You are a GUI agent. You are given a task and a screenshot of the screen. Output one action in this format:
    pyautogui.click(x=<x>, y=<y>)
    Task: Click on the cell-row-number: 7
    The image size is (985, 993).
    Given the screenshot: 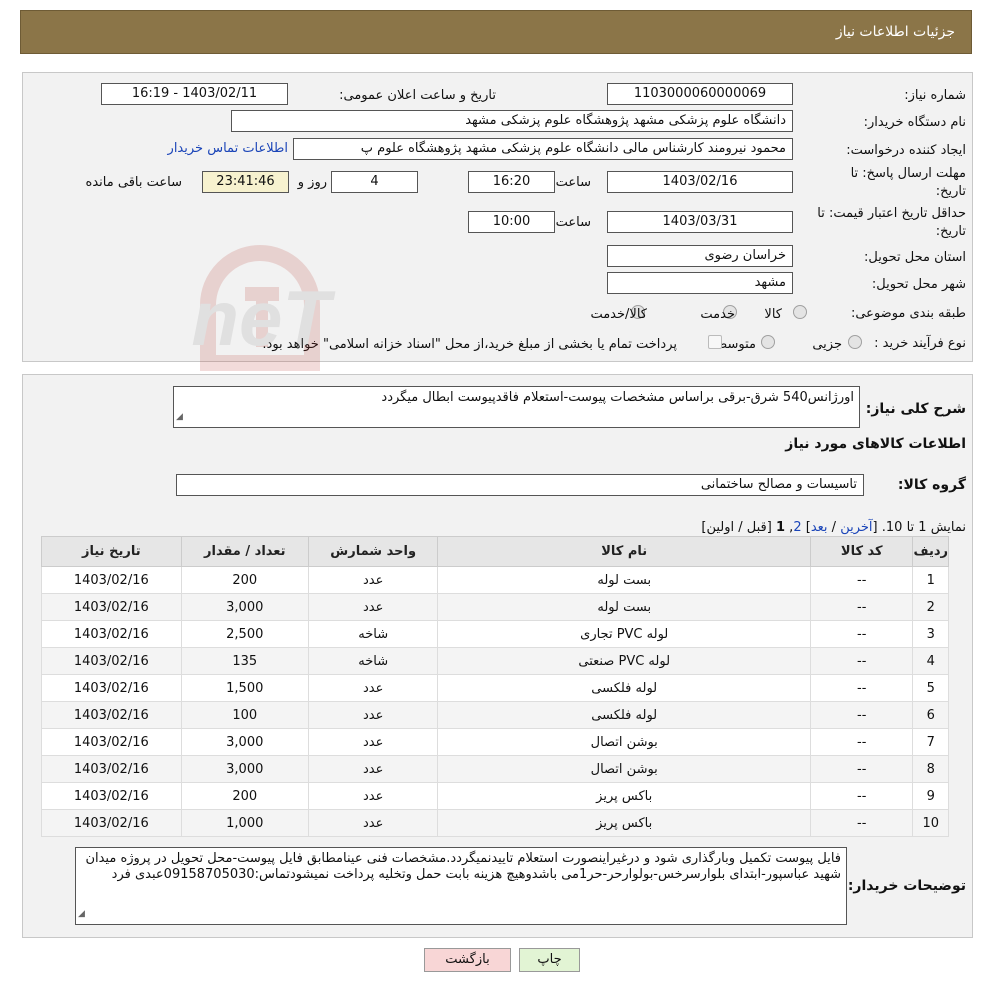 What is the action you would take?
    pyautogui.click(x=930, y=742)
    